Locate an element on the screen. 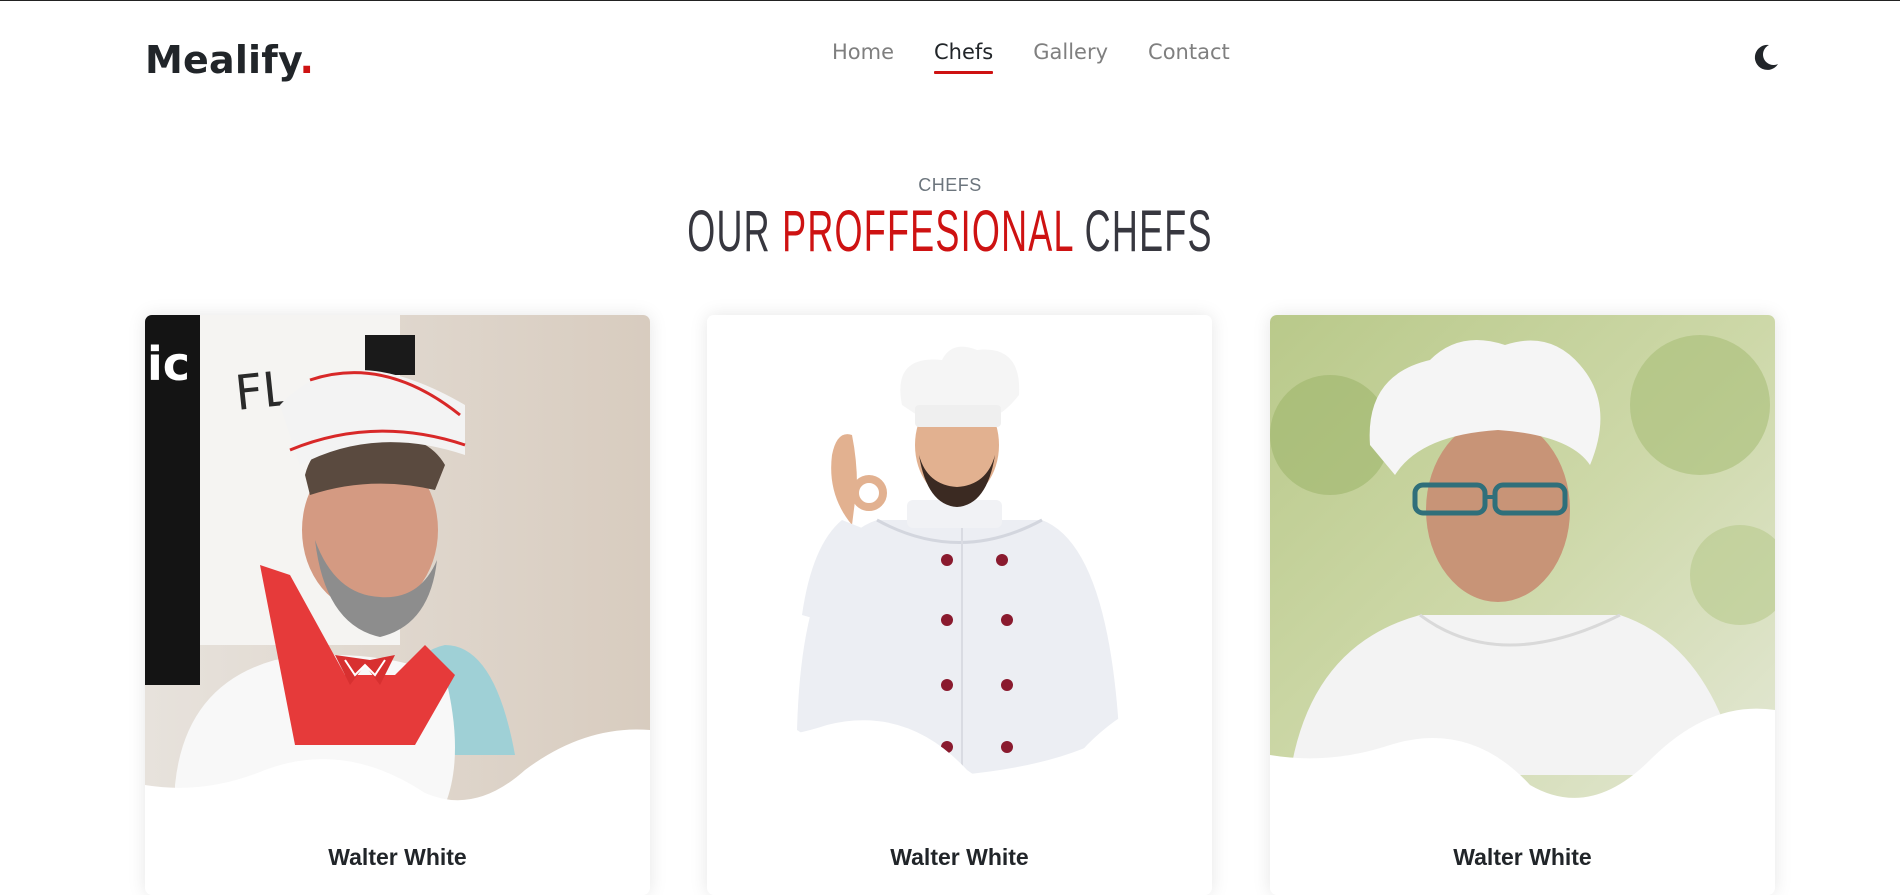 The width and height of the screenshot is (1900, 895). theme-toggle-button is located at coordinates (1765, 57).